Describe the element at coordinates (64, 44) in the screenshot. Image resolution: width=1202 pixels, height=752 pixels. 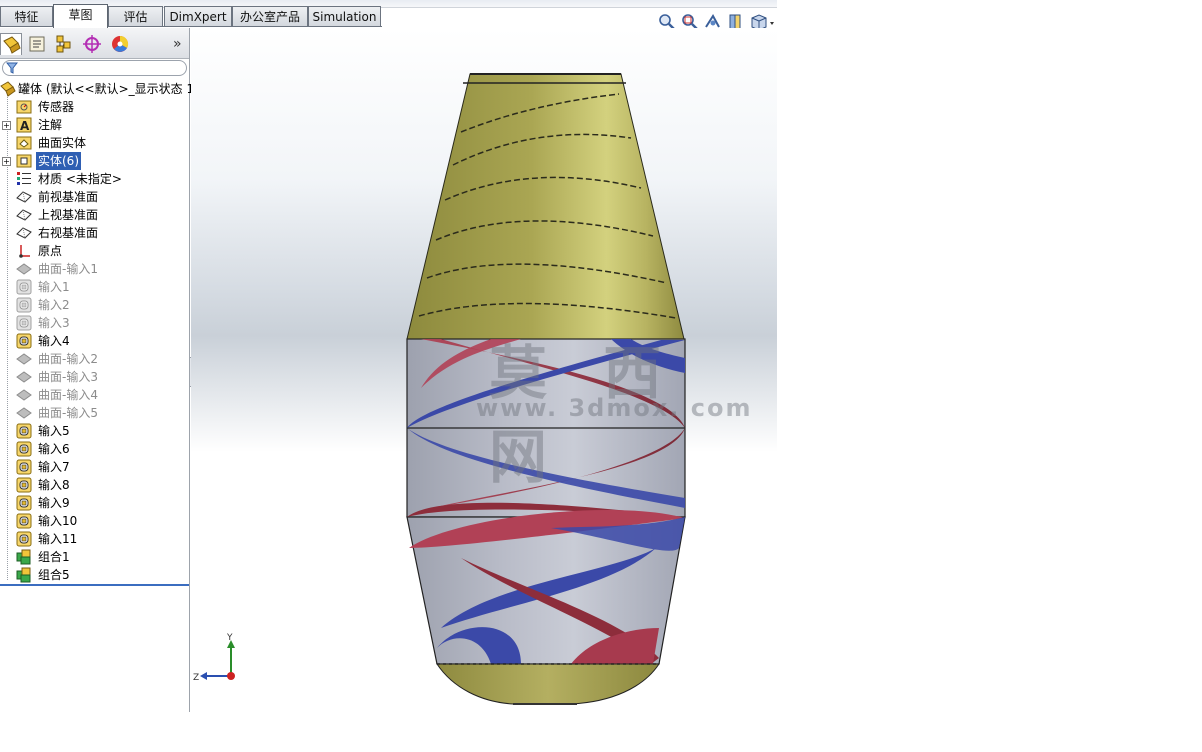
I see `configuration-manager-icon` at that location.